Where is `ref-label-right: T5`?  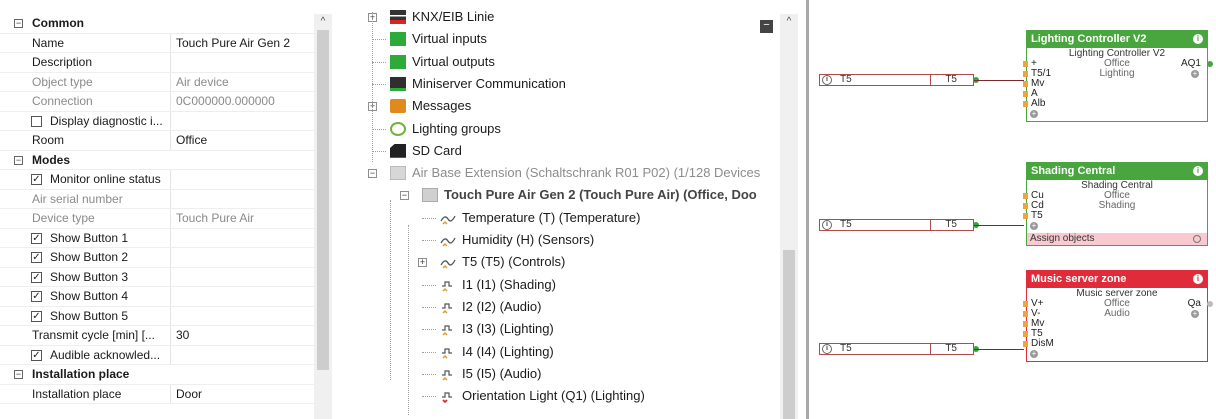
ref-label-right: T5 is located at coordinates (951, 224).